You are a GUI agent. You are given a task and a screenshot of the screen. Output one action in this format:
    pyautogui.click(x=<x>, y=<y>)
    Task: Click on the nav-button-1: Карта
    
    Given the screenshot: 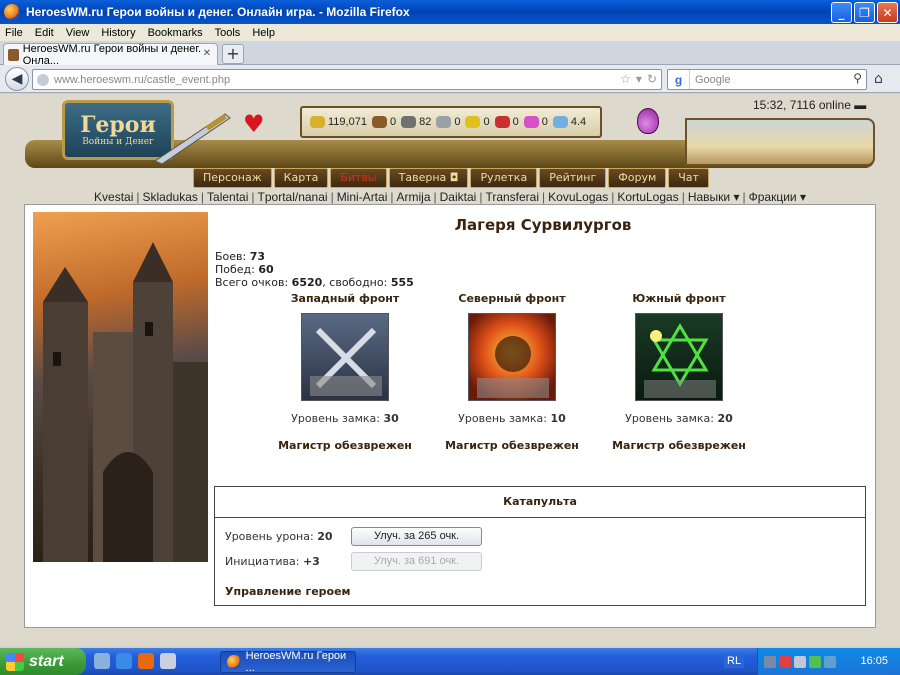 What is the action you would take?
    pyautogui.click(x=301, y=178)
    